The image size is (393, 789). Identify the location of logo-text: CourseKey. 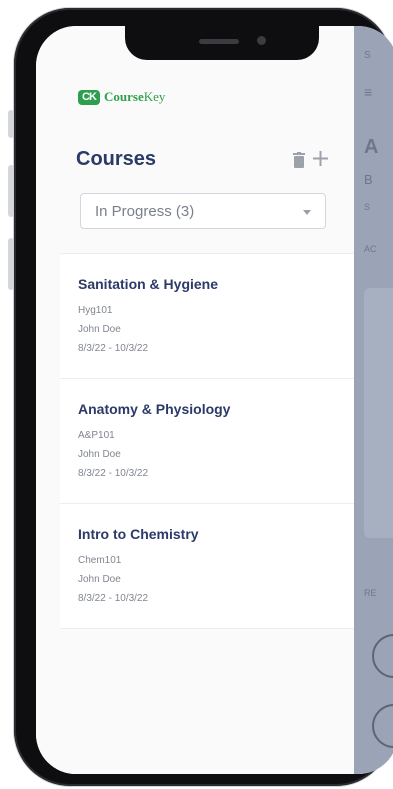
(135, 96).